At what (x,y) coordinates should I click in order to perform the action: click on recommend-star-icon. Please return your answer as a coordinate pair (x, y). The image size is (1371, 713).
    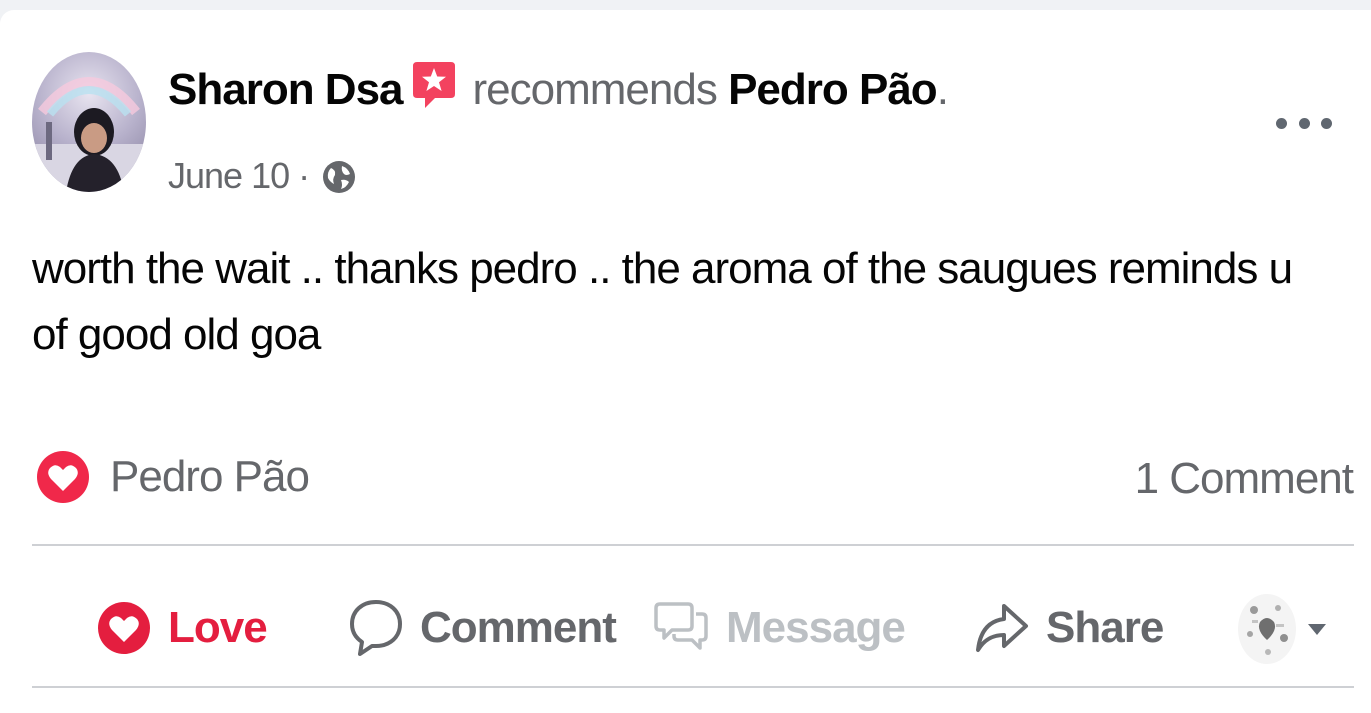
    Looking at the image, I should click on (433, 85).